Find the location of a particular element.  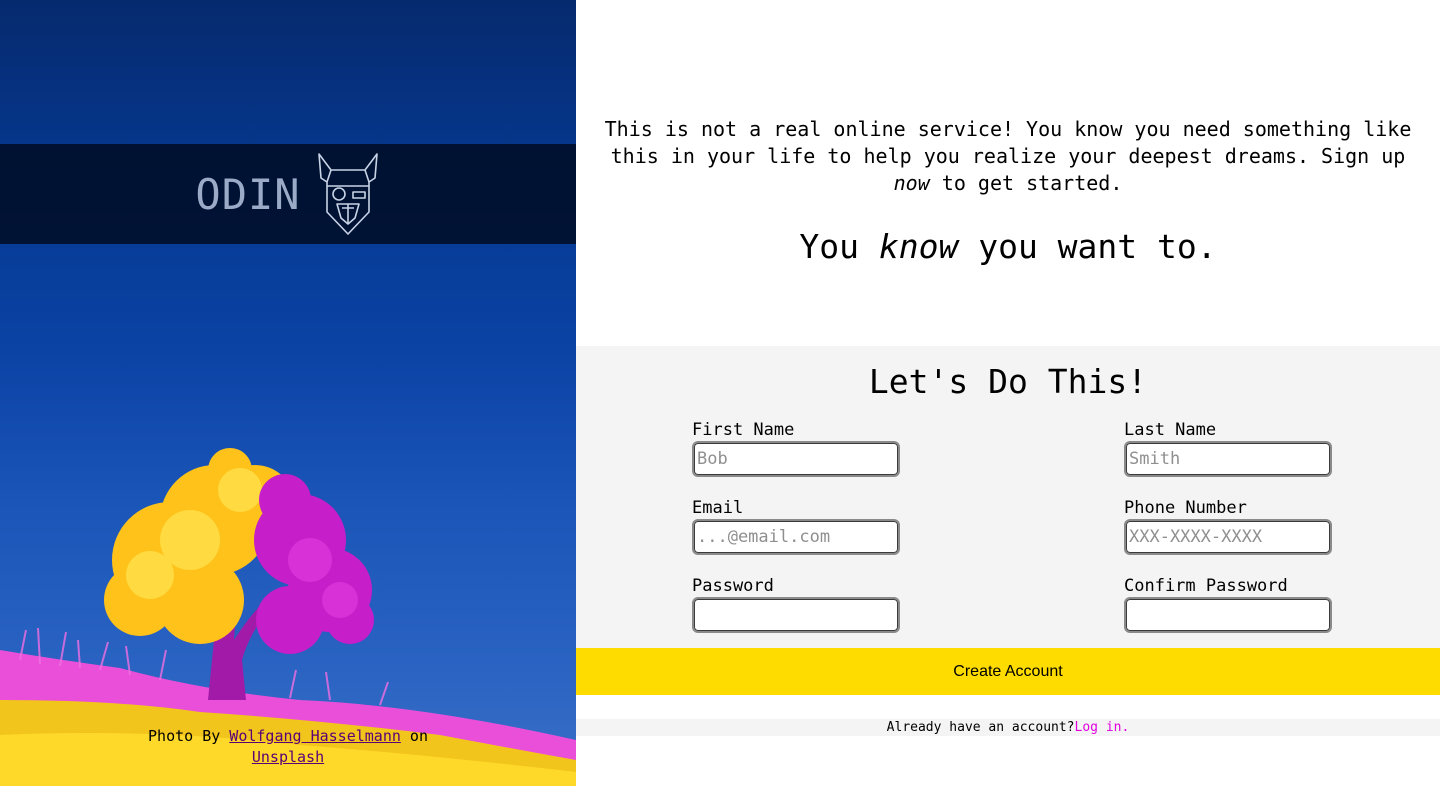

logo-banner: ODIN is located at coordinates (288, 194).